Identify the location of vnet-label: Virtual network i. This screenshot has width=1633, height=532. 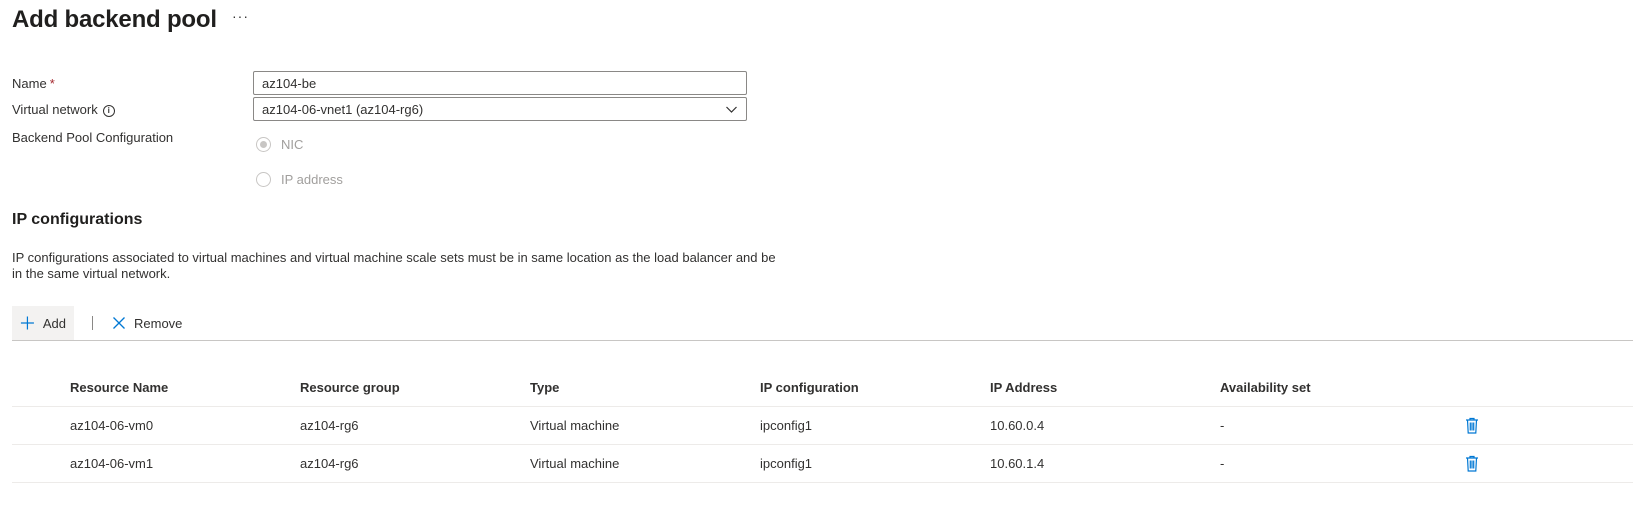
(63, 109).